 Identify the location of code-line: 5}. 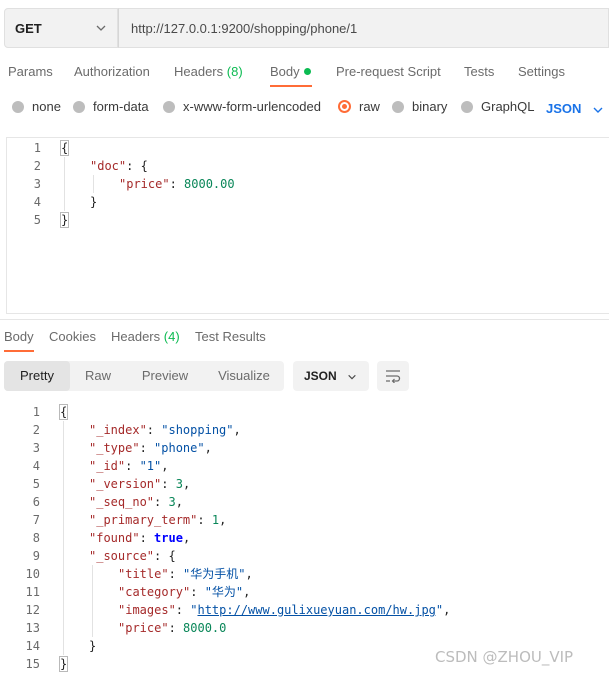
(307, 220).